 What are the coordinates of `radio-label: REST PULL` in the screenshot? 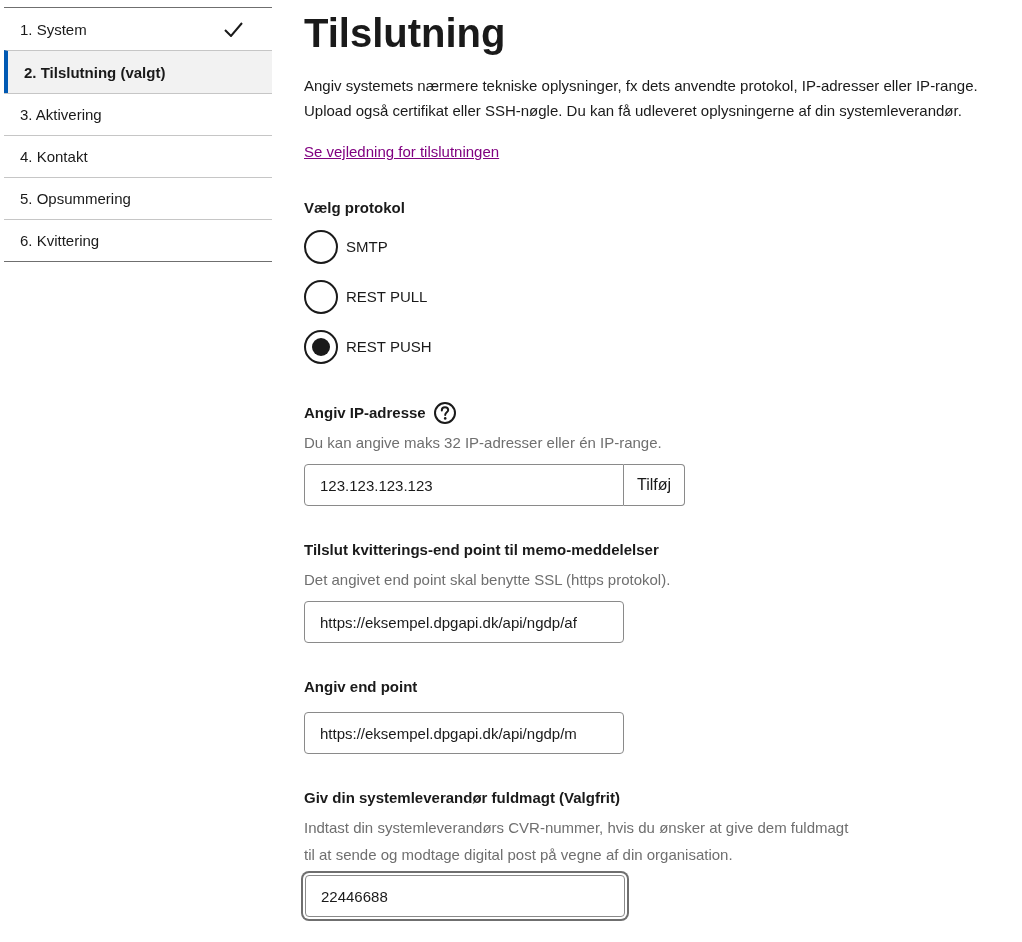 It's located at (387, 297).